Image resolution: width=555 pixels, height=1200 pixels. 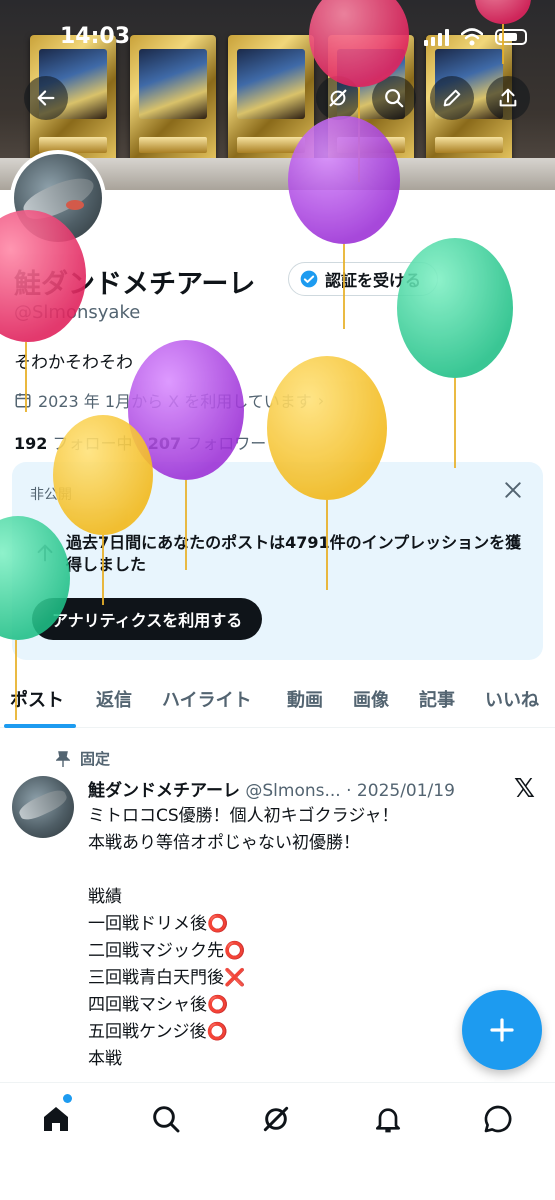 I want to click on loss-mark-icon: ❌, so click(x=235, y=978).